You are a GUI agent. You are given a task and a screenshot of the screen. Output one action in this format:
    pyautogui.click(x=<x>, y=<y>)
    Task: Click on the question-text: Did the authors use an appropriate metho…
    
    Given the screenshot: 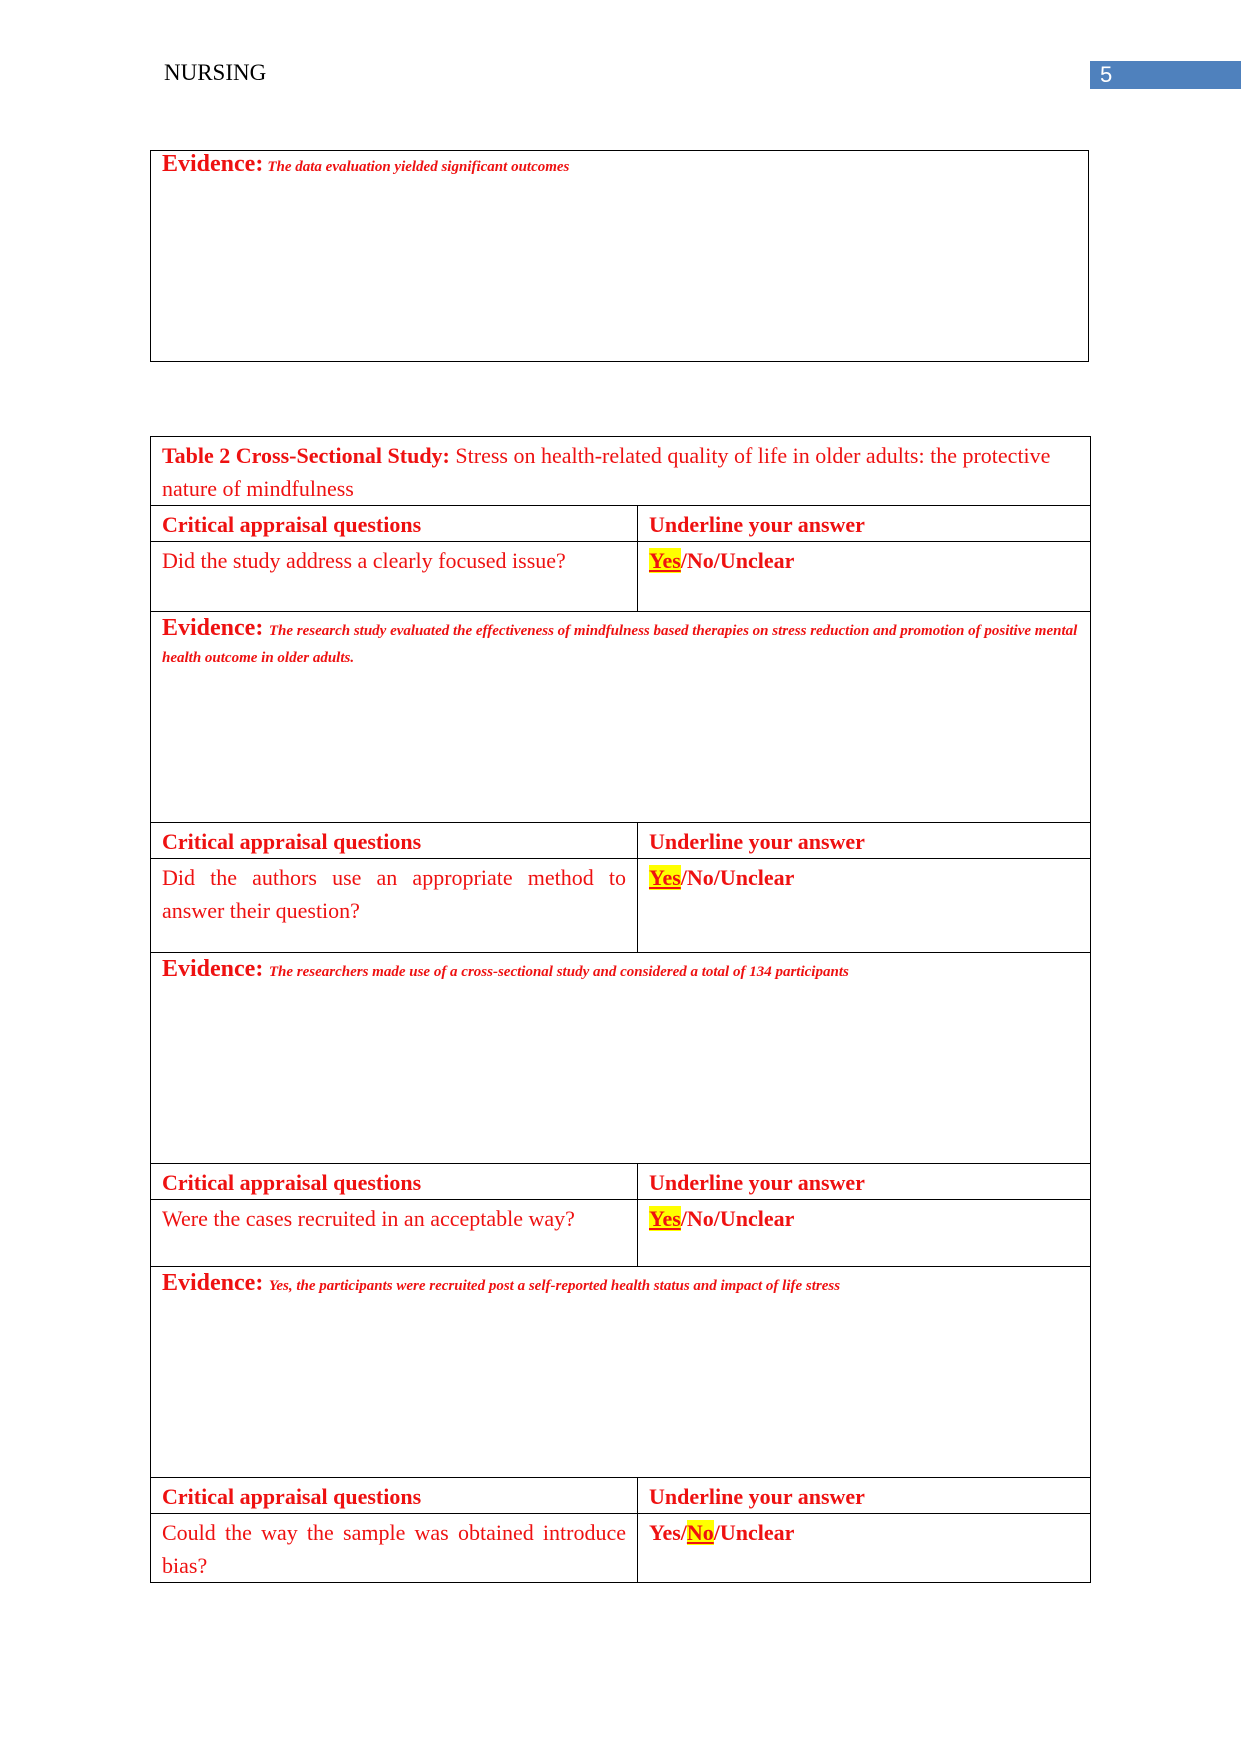 What is the action you would take?
    pyautogui.click(x=394, y=905)
    